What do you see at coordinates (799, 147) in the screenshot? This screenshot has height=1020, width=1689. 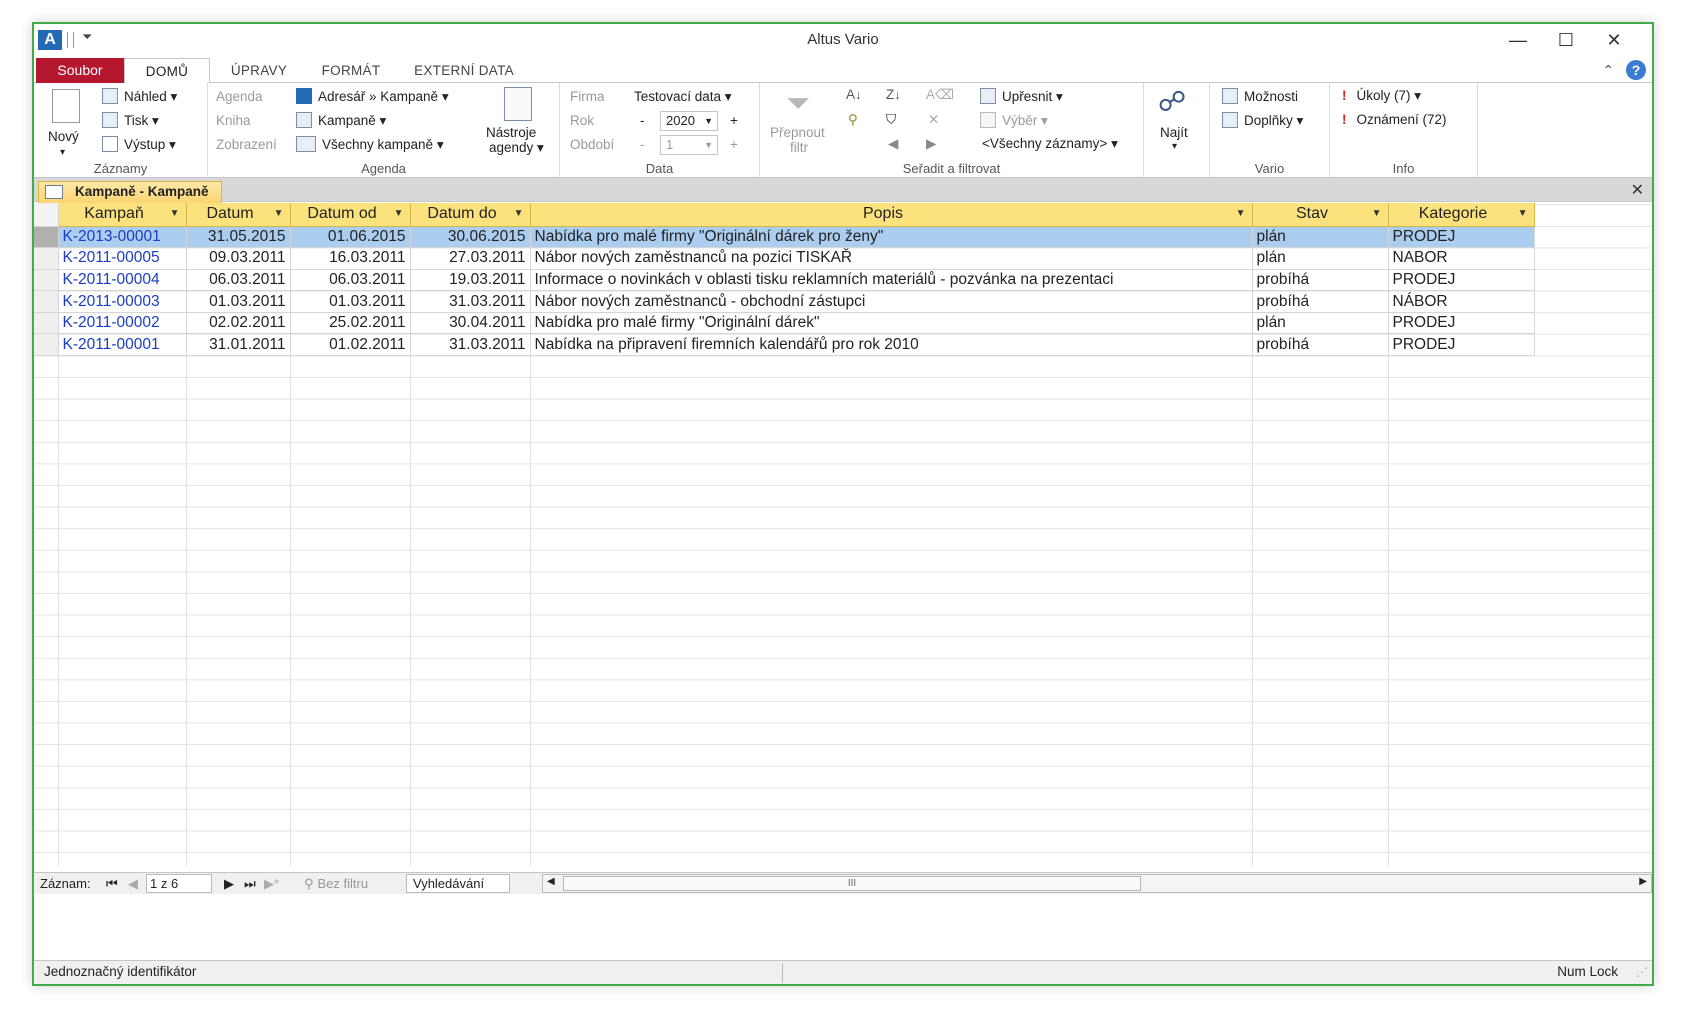 I see `prepnout-filtr-line2: filtr` at bounding box center [799, 147].